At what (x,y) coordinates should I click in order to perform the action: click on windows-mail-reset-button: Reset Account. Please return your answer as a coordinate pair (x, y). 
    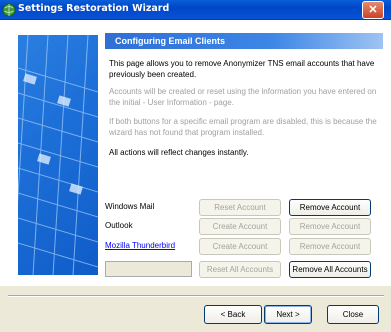
    Looking at the image, I should click on (240, 207).